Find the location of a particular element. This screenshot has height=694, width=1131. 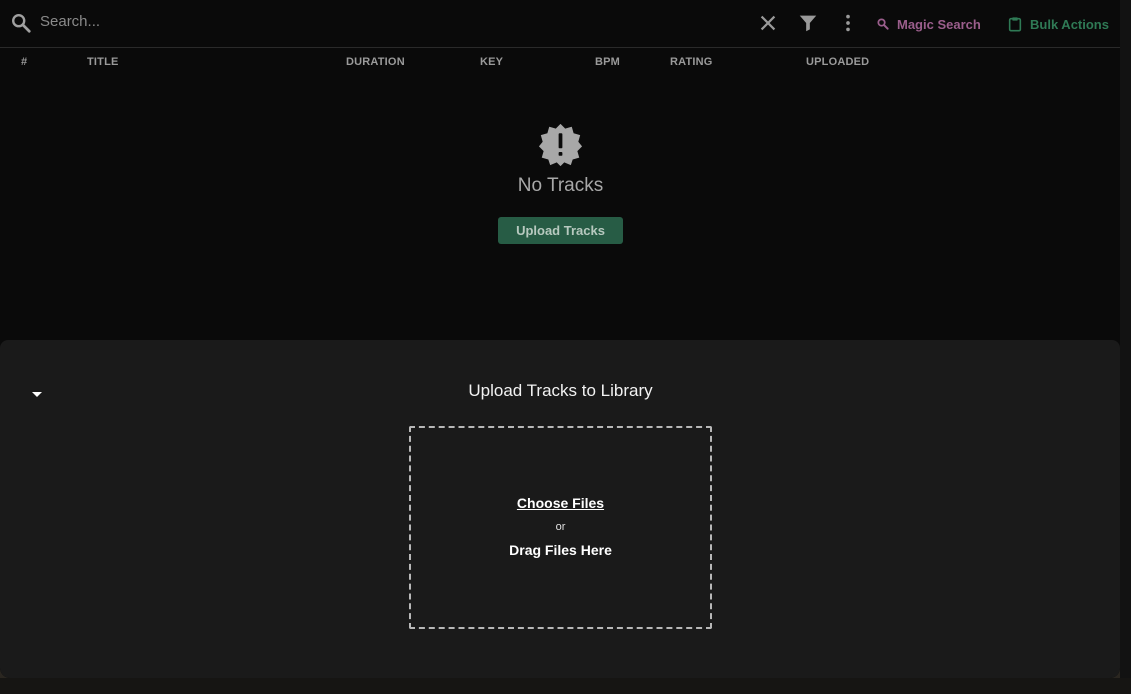

bulk-actions-button: Bulk Actions is located at coordinates (1058, 24).